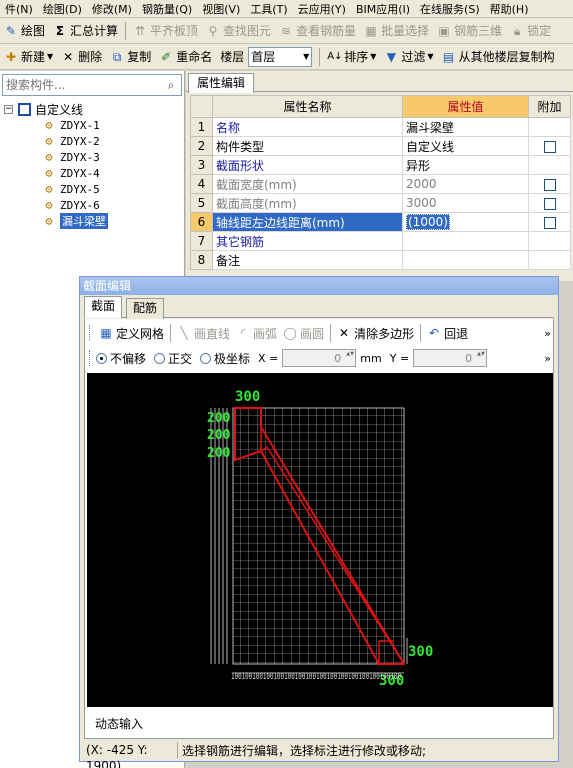 The width and height of the screenshot is (573, 768). What do you see at coordinates (322, 9) in the screenshot?
I see `menu-item-cloud: 云应用(Y)` at bounding box center [322, 9].